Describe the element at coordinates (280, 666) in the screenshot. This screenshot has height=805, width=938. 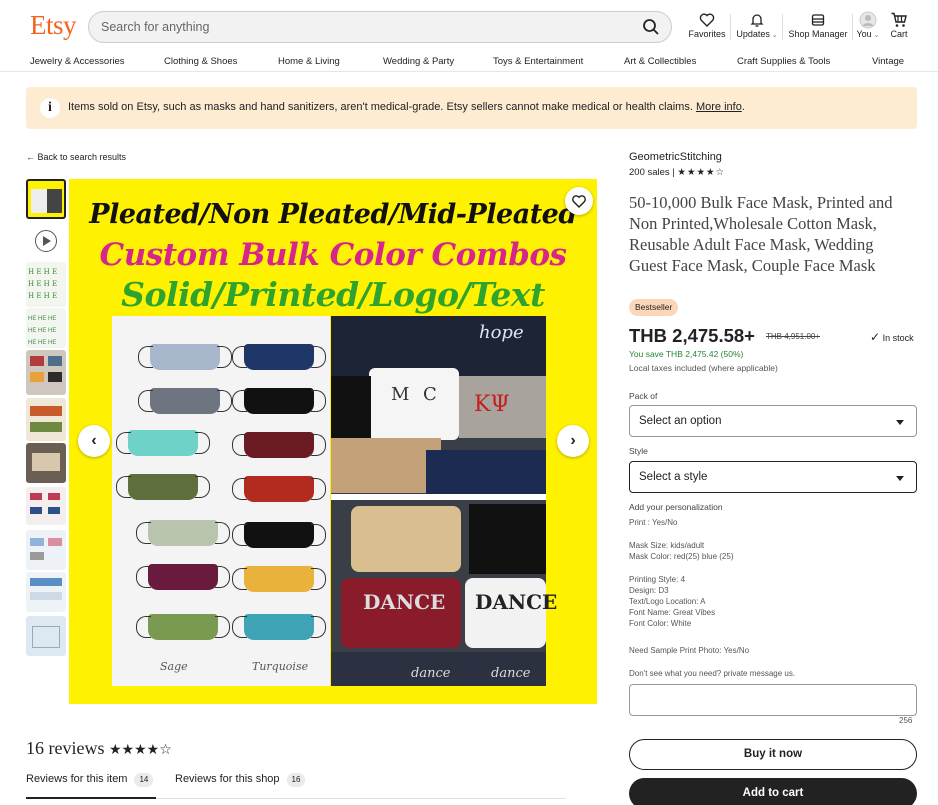
I see `turquoise-label: Turquoise` at that location.